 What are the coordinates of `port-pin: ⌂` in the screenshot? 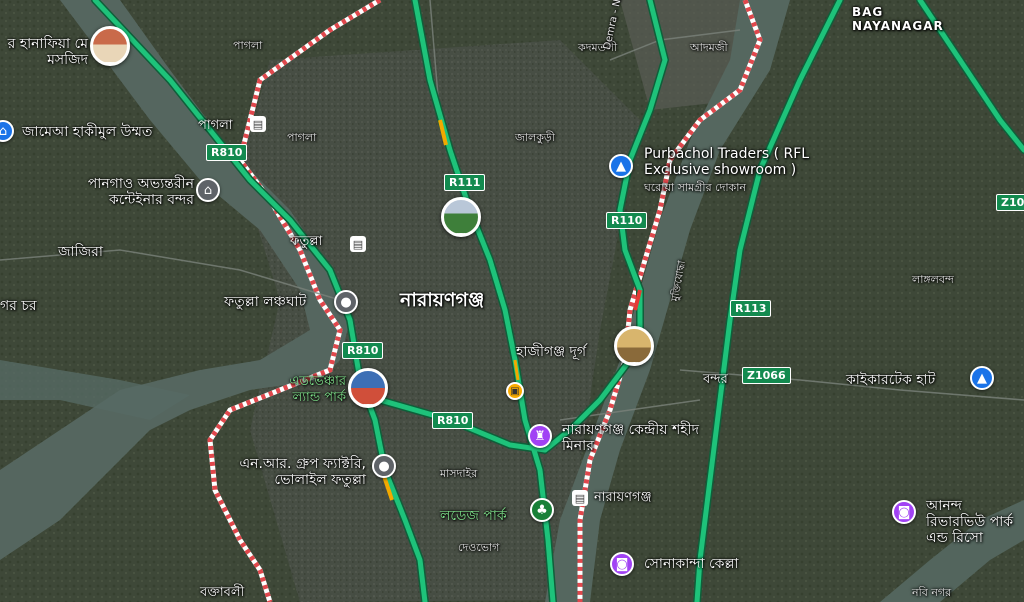 It's located at (208, 190).